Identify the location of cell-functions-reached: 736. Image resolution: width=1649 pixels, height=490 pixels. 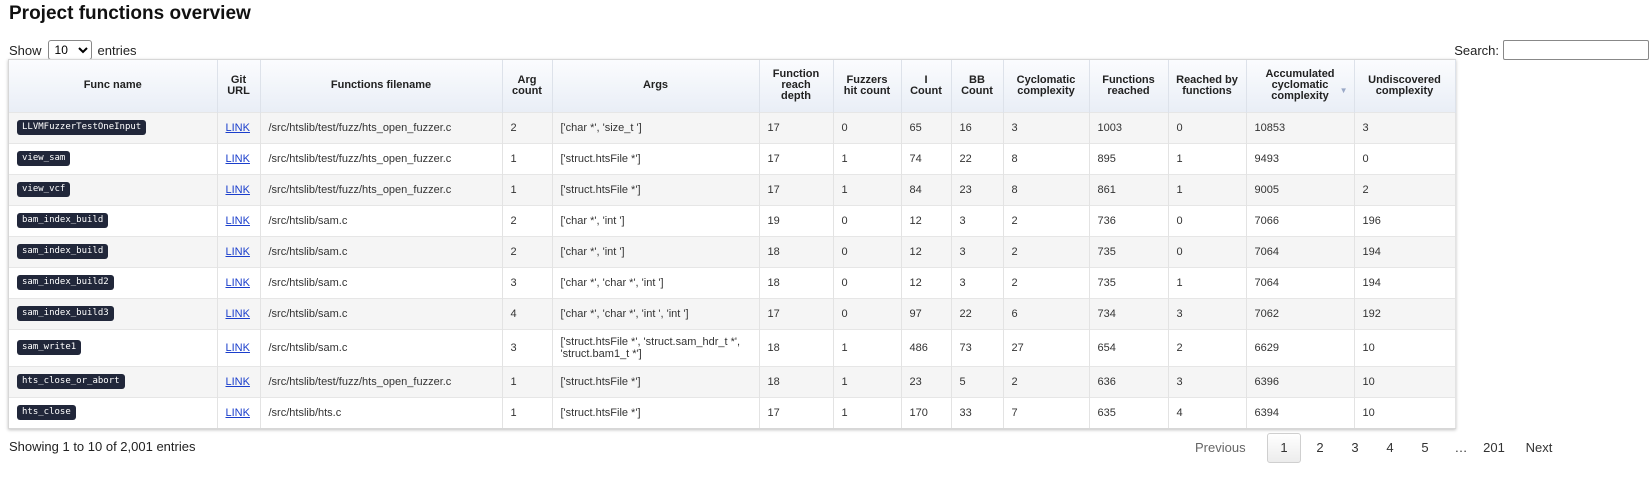
(1129, 220).